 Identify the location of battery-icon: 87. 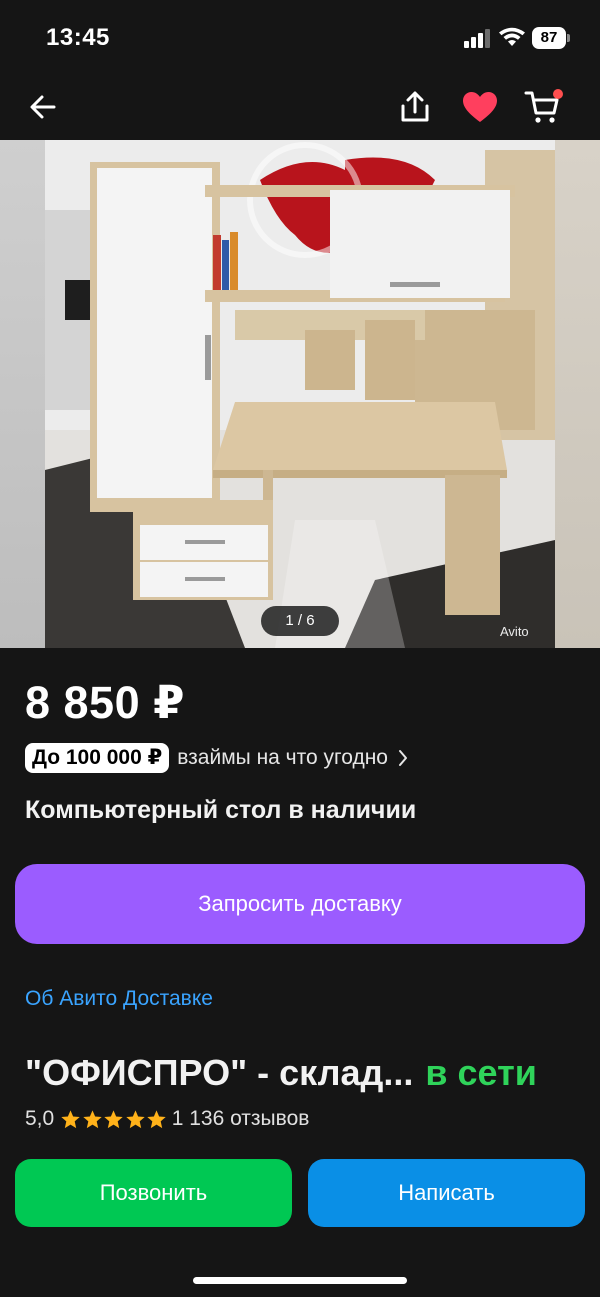
(551, 38).